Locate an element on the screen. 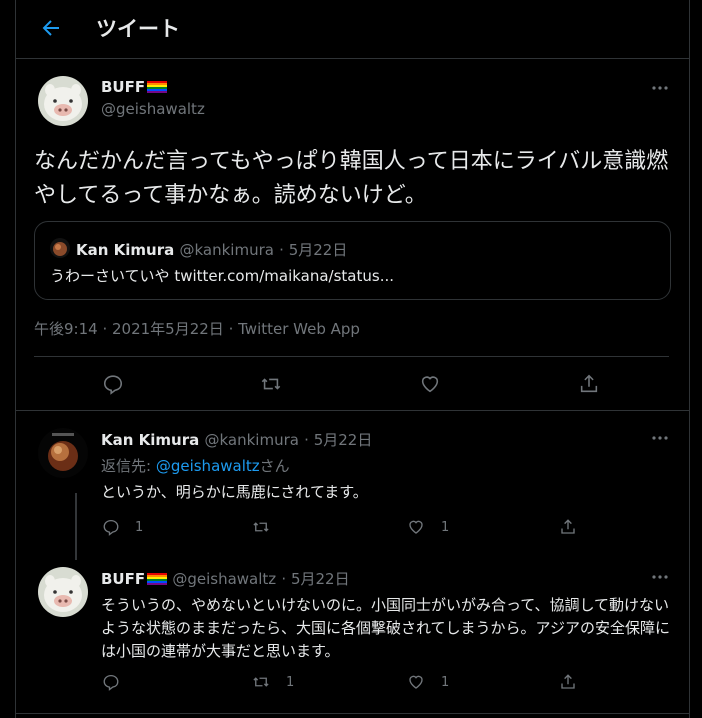 The width and height of the screenshot is (702, 718). reply-count: 1 is located at coordinates (139, 527).